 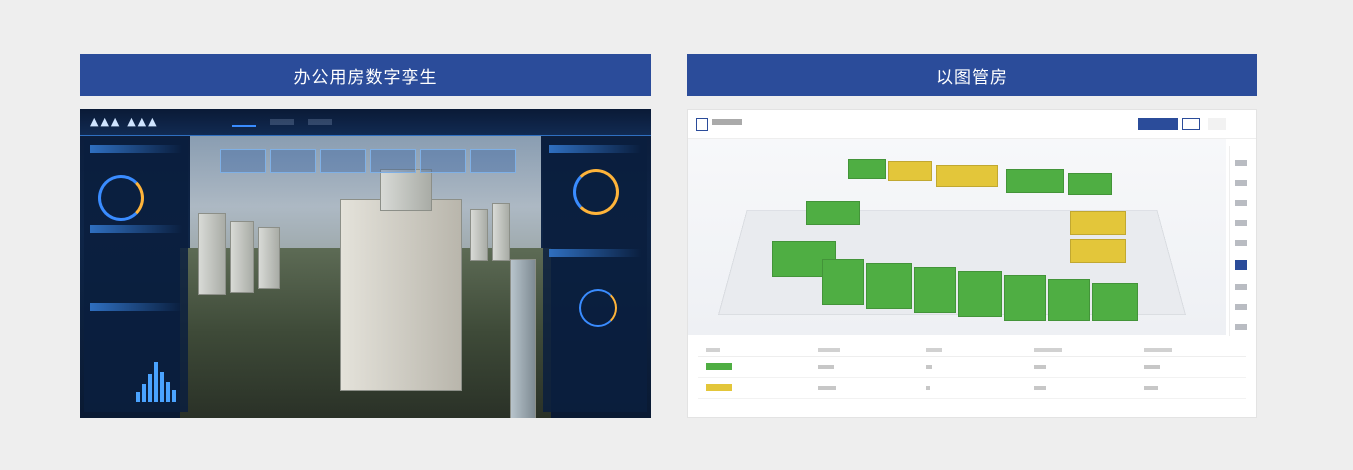 I want to click on right-info-panel, so click(x=595, y=275).